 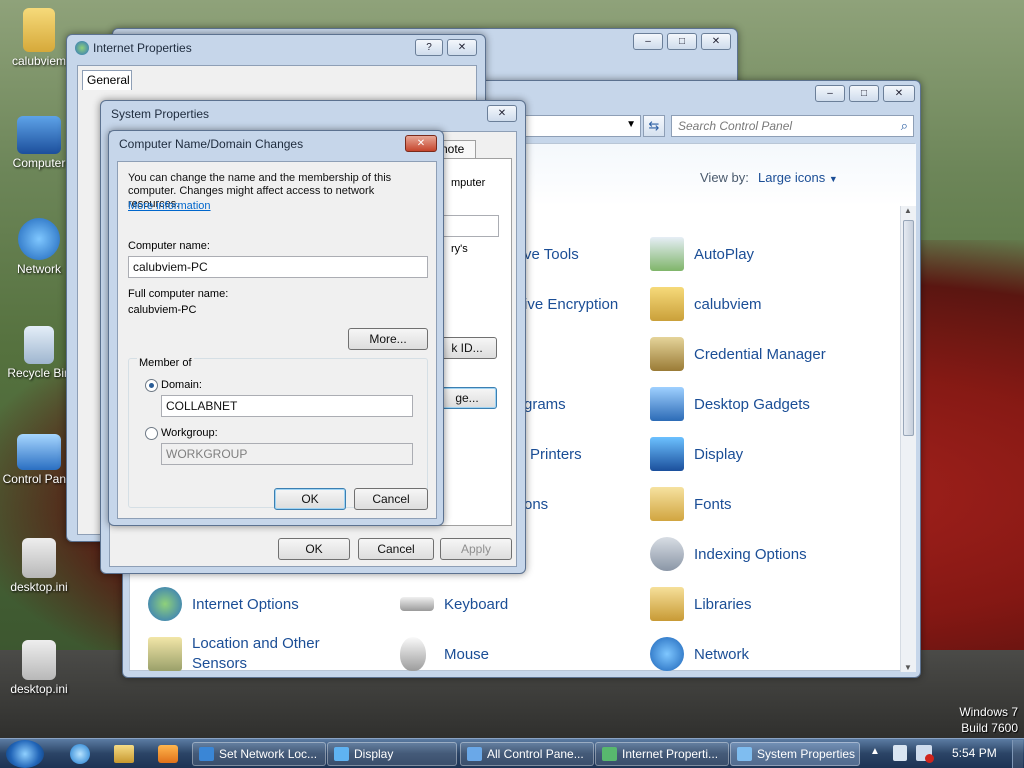 What do you see at coordinates (25, 754) in the screenshot?
I see `start-button` at bounding box center [25, 754].